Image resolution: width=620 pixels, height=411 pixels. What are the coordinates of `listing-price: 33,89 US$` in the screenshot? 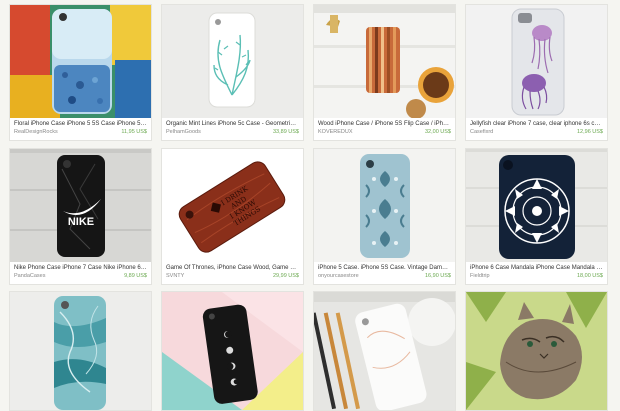 It's located at (286, 132).